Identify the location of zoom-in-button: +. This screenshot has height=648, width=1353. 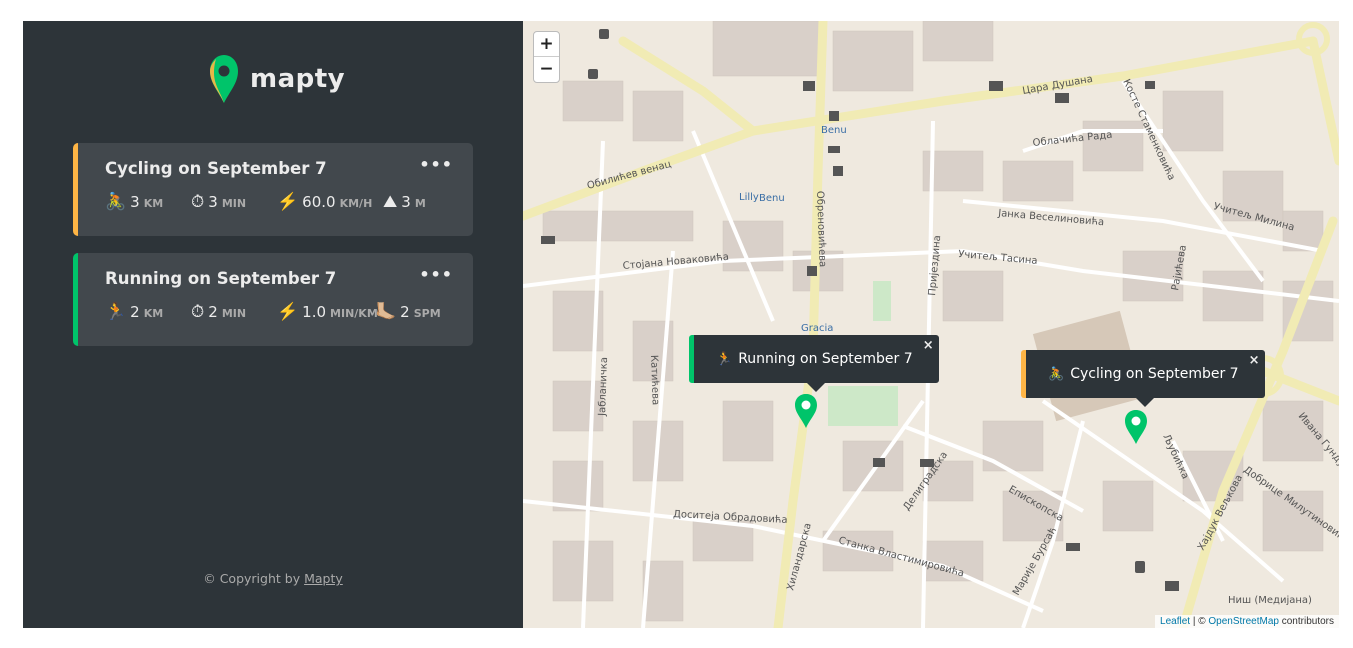
(546, 44).